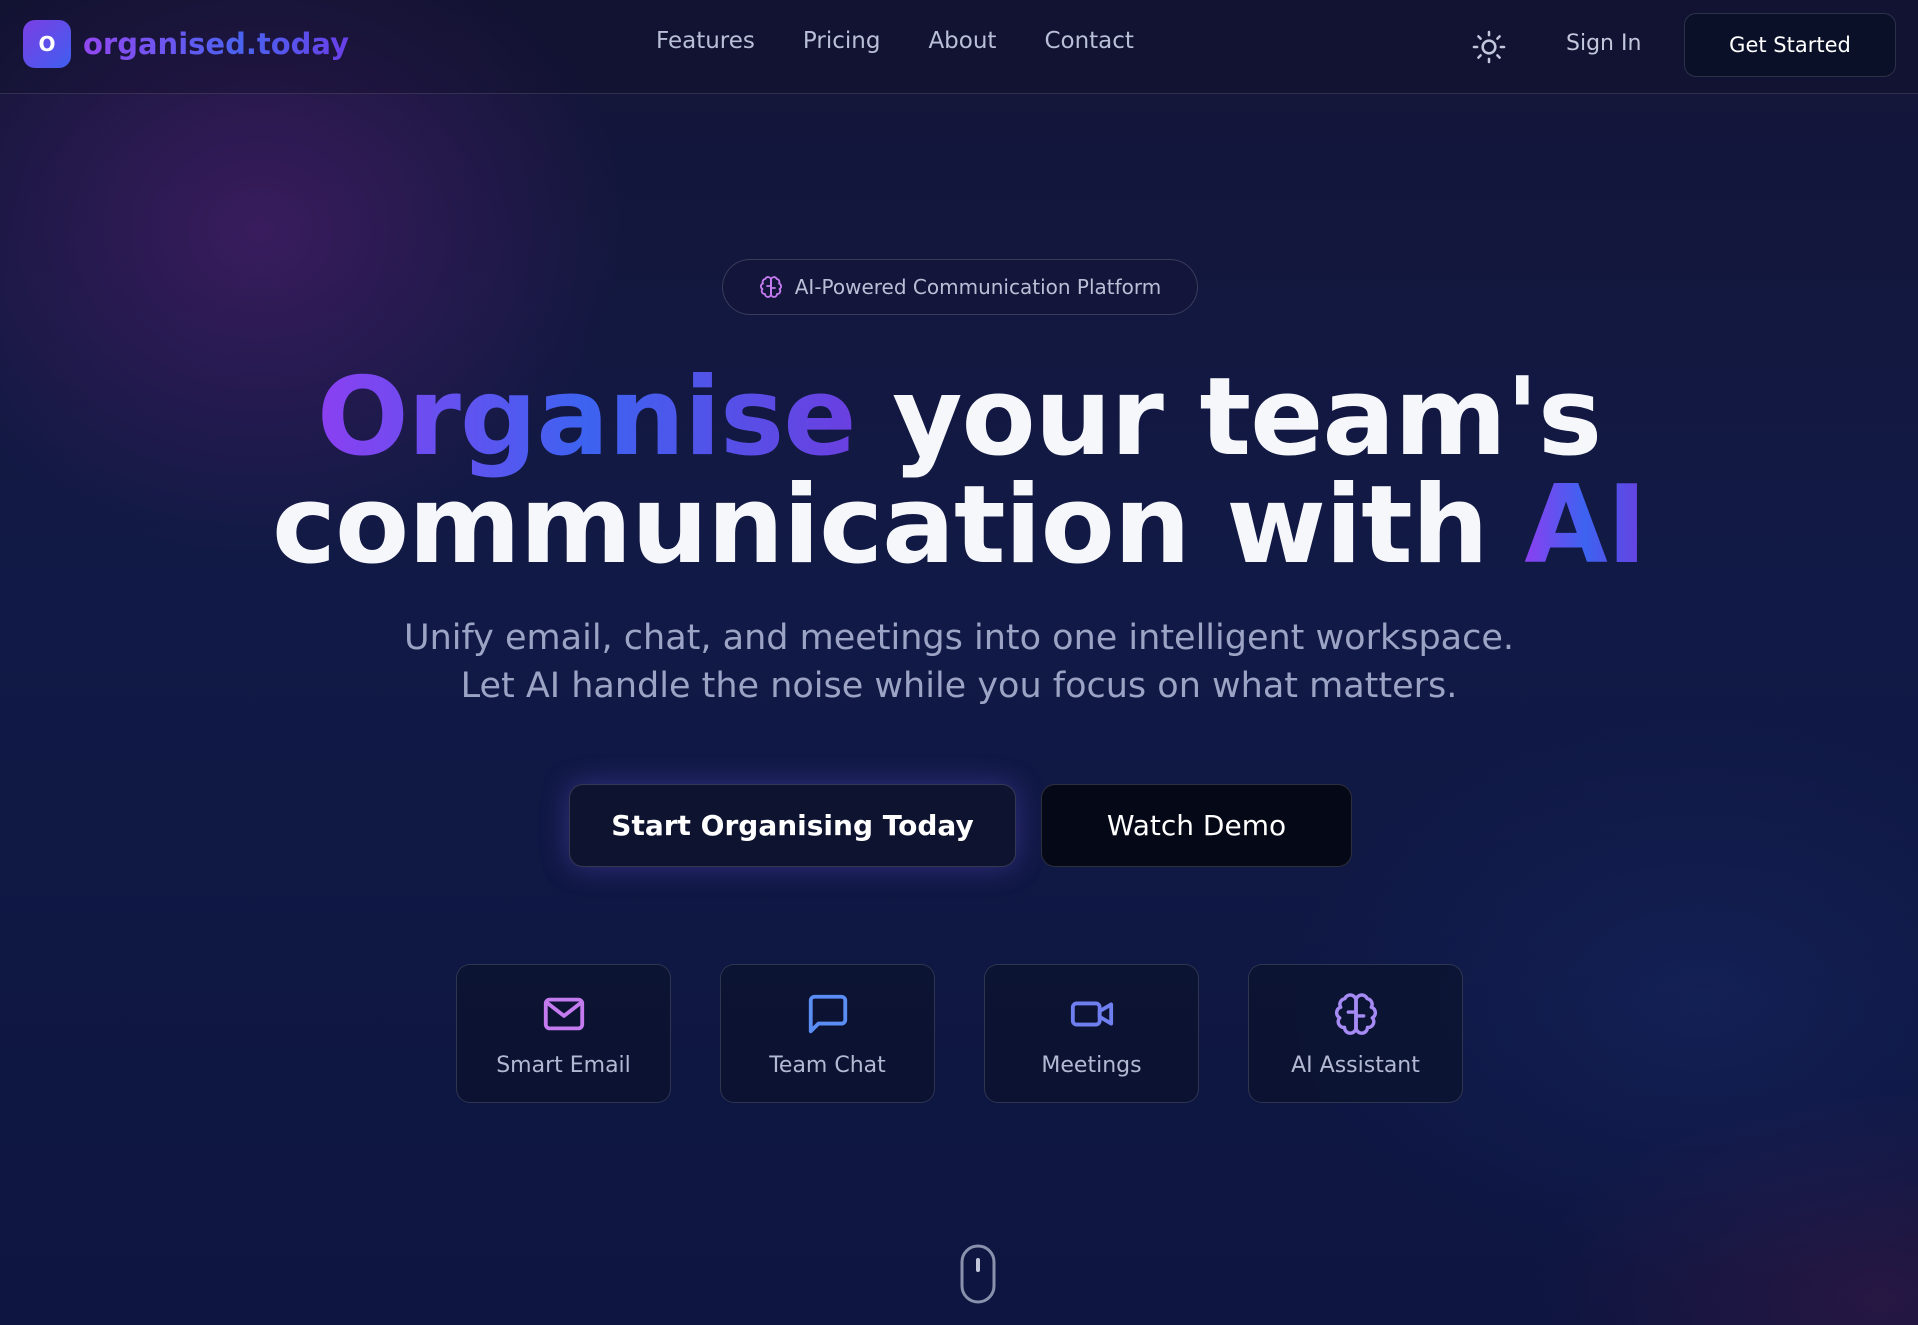 This screenshot has height=1325, width=1918. I want to click on get-started-button: Get Started, so click(1790, 45).